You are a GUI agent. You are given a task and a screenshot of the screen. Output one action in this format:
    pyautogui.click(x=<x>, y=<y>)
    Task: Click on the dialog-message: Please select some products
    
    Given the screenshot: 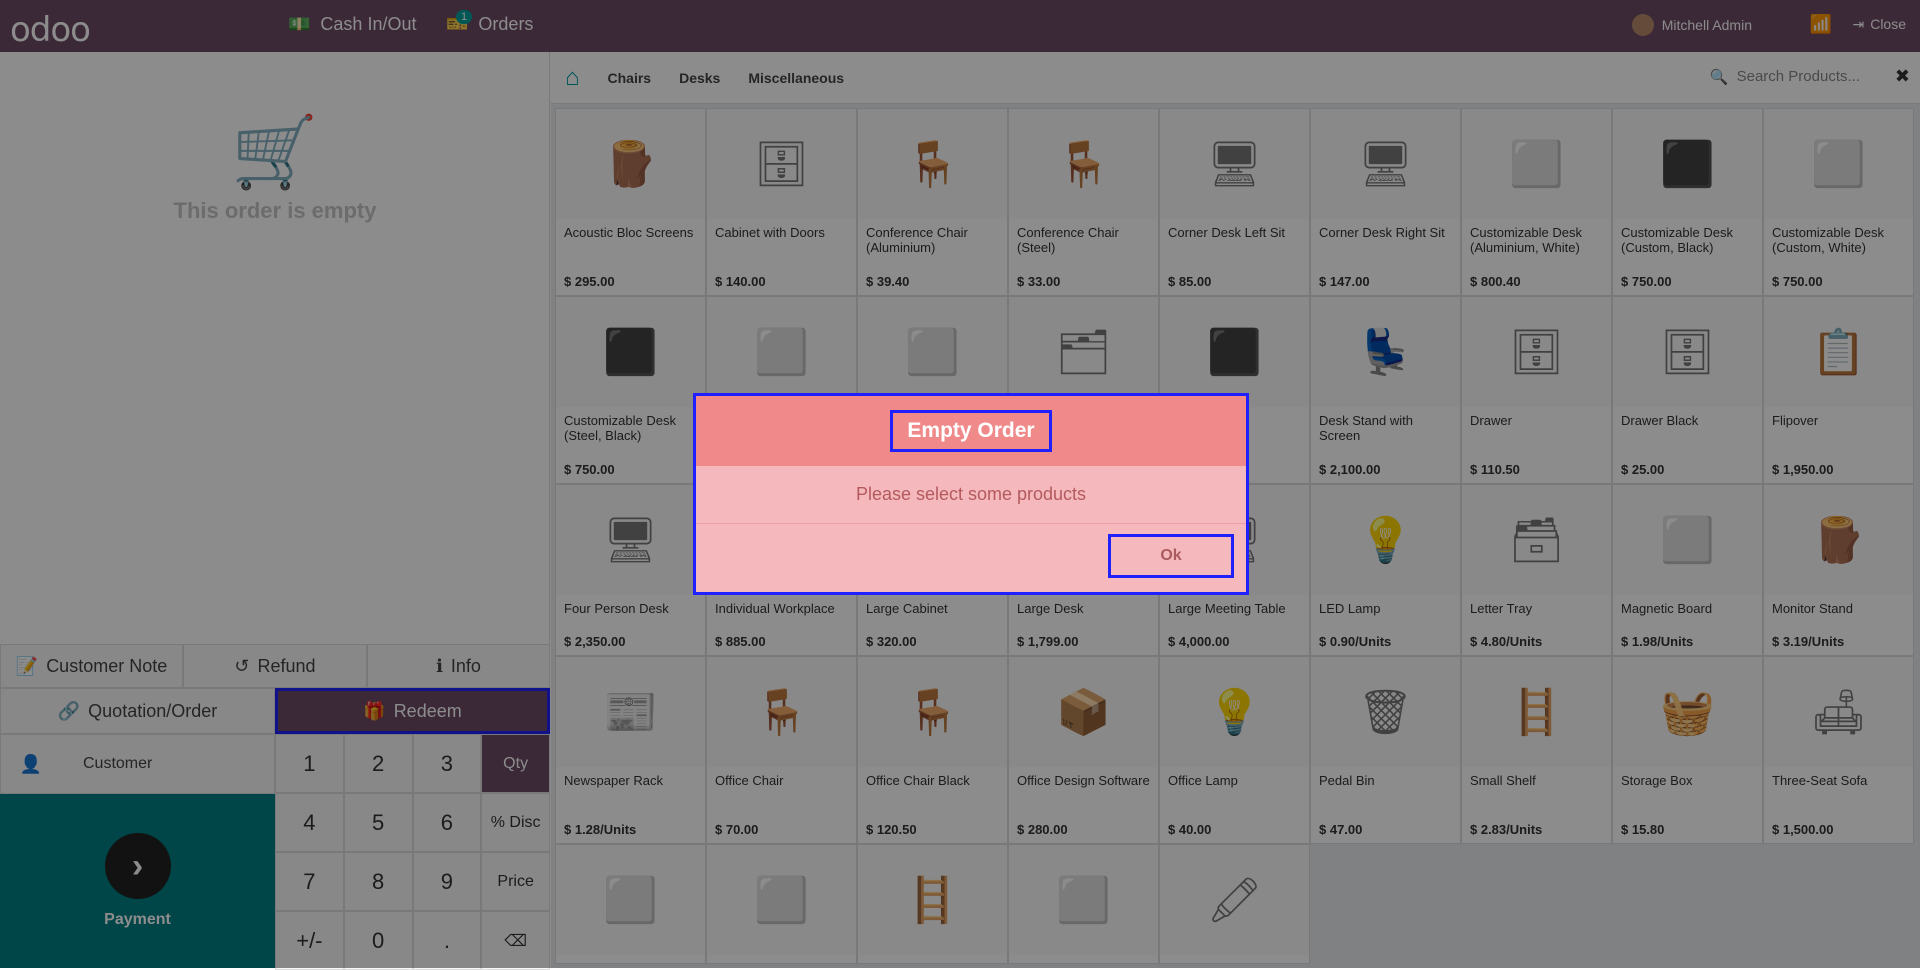 What is the action you would take?
    pyautogui.click(x=971, y=495)
    